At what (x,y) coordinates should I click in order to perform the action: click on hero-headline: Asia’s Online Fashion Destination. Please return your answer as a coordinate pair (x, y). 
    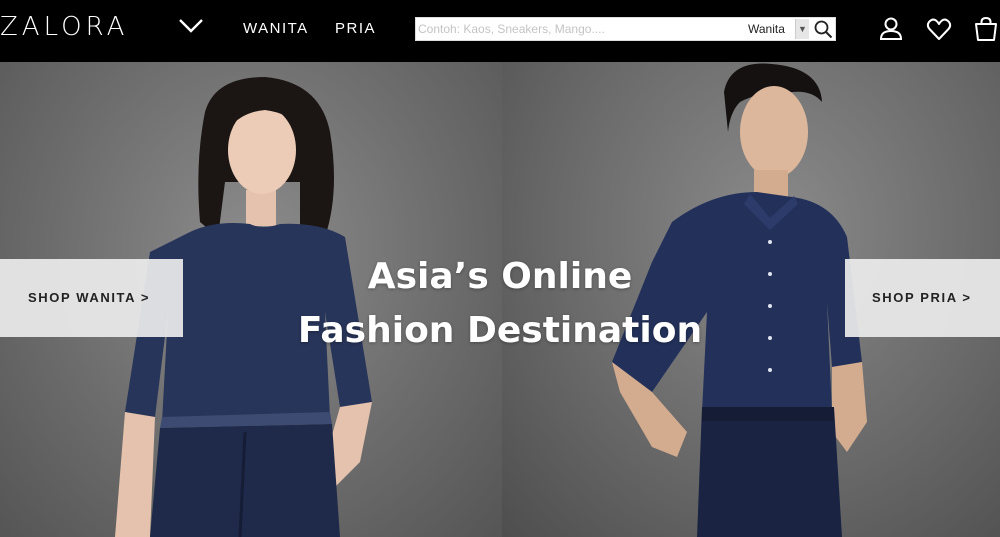
    Looking at the image, I should click on (500, 304).